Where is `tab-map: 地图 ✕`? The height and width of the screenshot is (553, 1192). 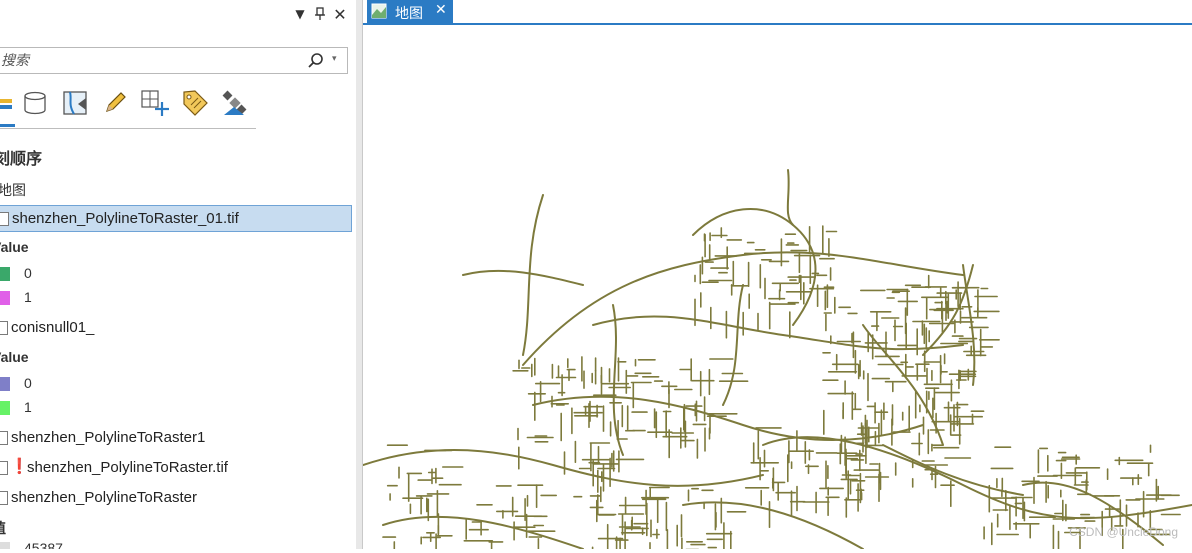
tab-map: 地图 ✕ is located at coordinates (410, 11).